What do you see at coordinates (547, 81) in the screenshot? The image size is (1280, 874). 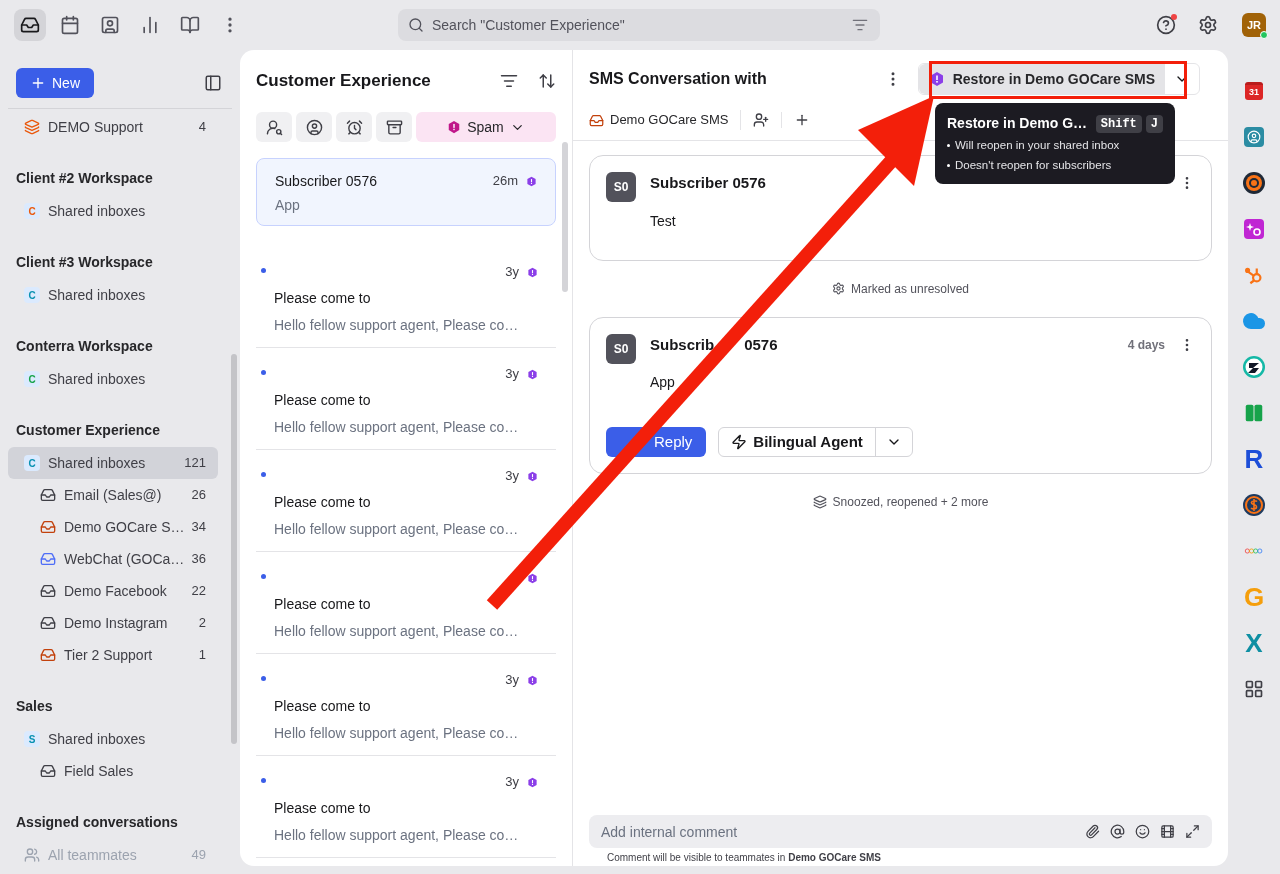 I see `sort-icon` at bounding box center [547, 81].